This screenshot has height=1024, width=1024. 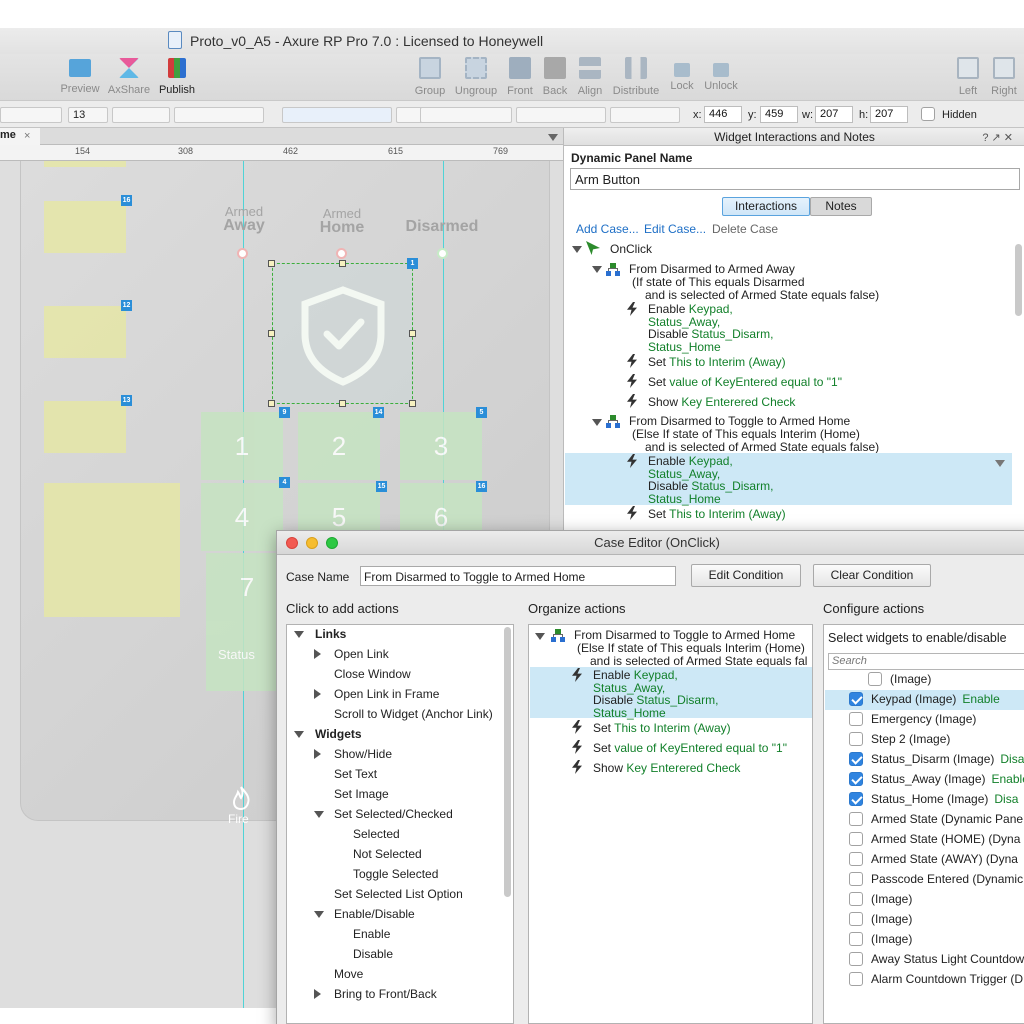 I want to click on minimize-window-icon, so click(x=312, y=543).